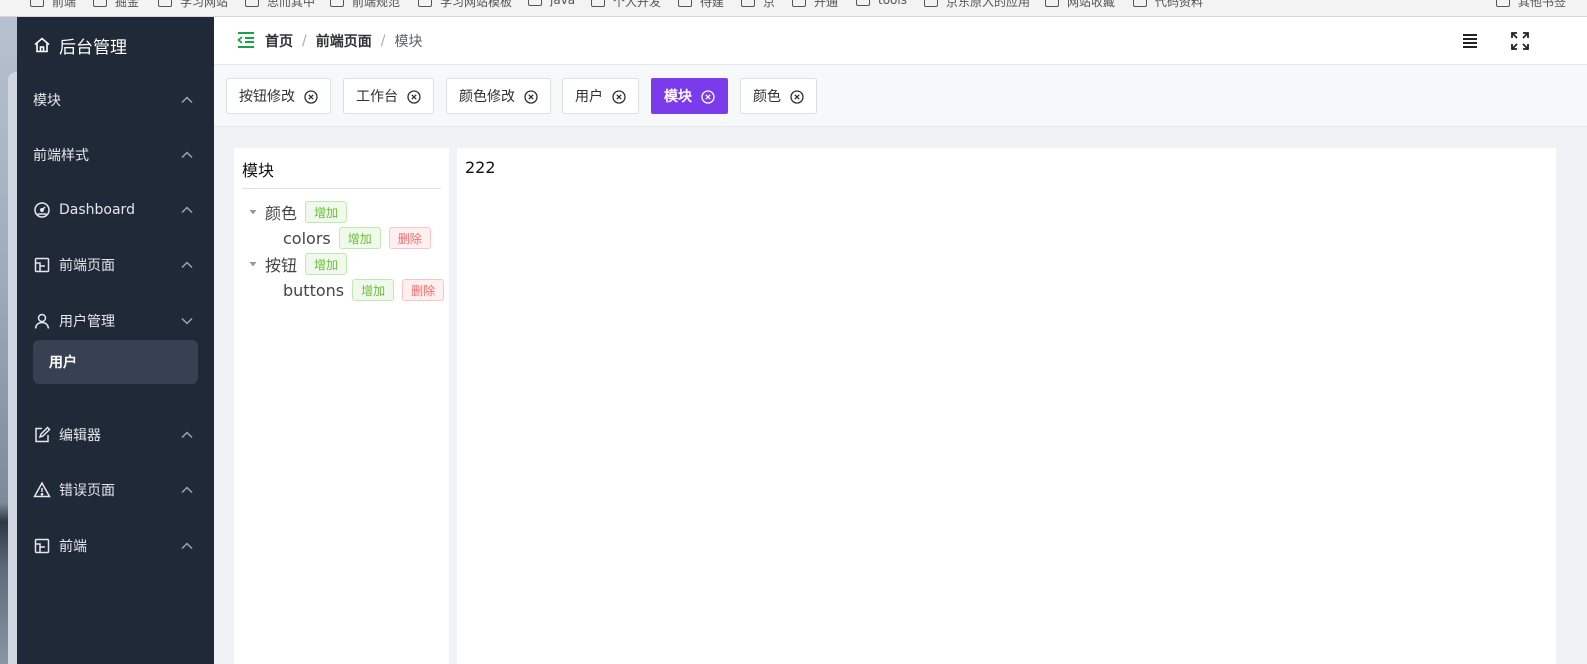 This screenshot has width=1587, height=664. What do you see at coordinates (881, 3) in the screenshot?
I see `bookmark-item: tools` at bounding box center [881, 3].